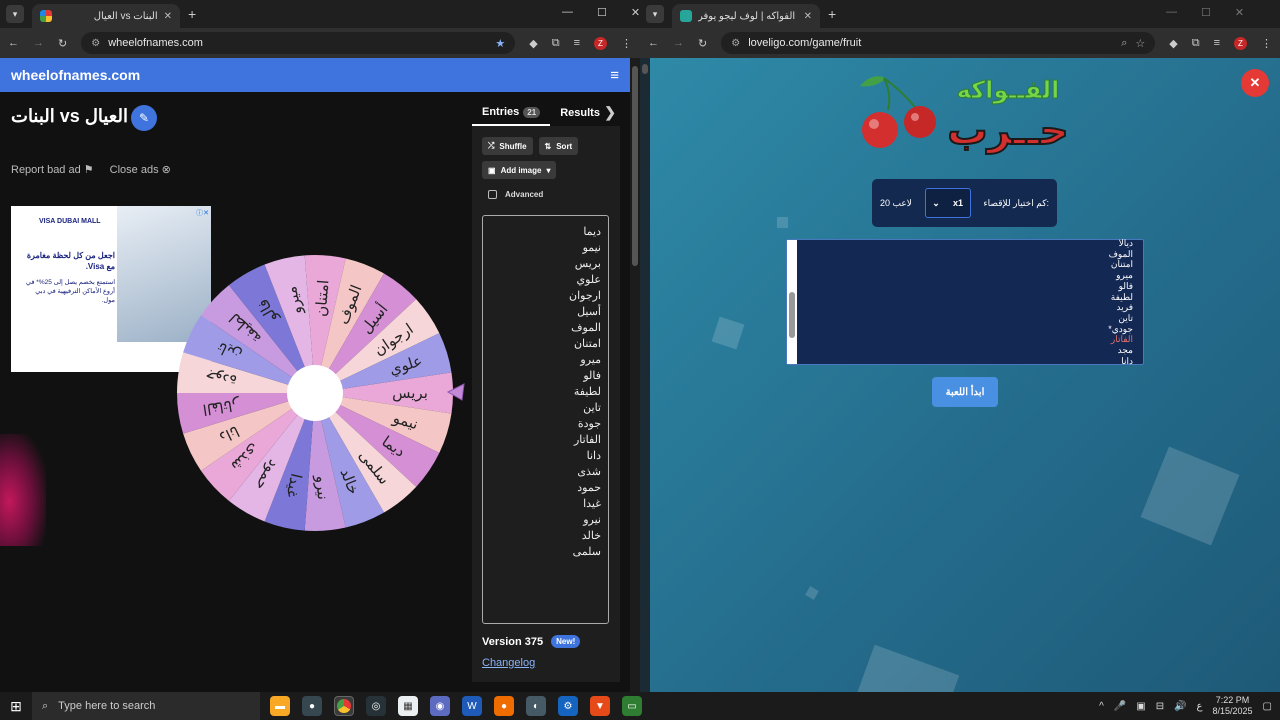 This screenshot has height=720, width=1280. What do you see at coordinates (140, 169) in the screenshot?
I see `close-ads-link: Close ads ⊗` at bounding box center [140, 169].